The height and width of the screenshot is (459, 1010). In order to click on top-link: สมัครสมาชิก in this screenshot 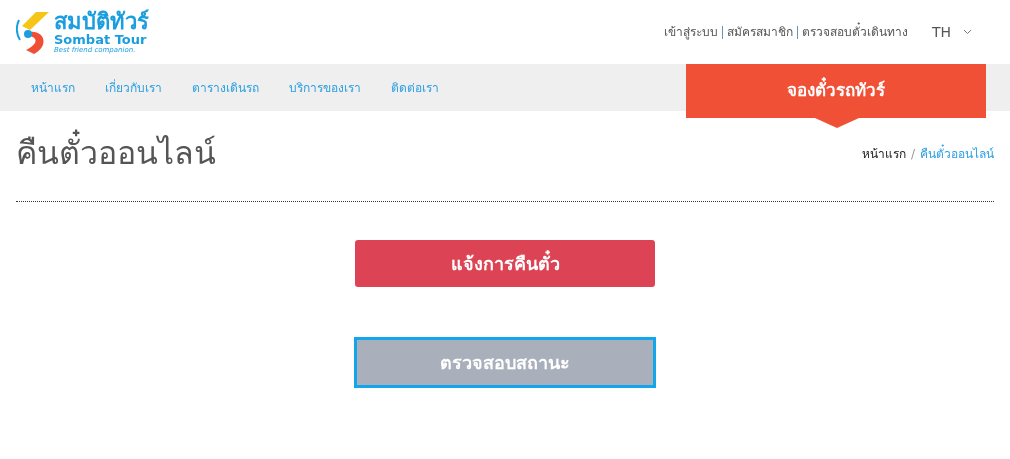, I will do `click(759, 32)`.